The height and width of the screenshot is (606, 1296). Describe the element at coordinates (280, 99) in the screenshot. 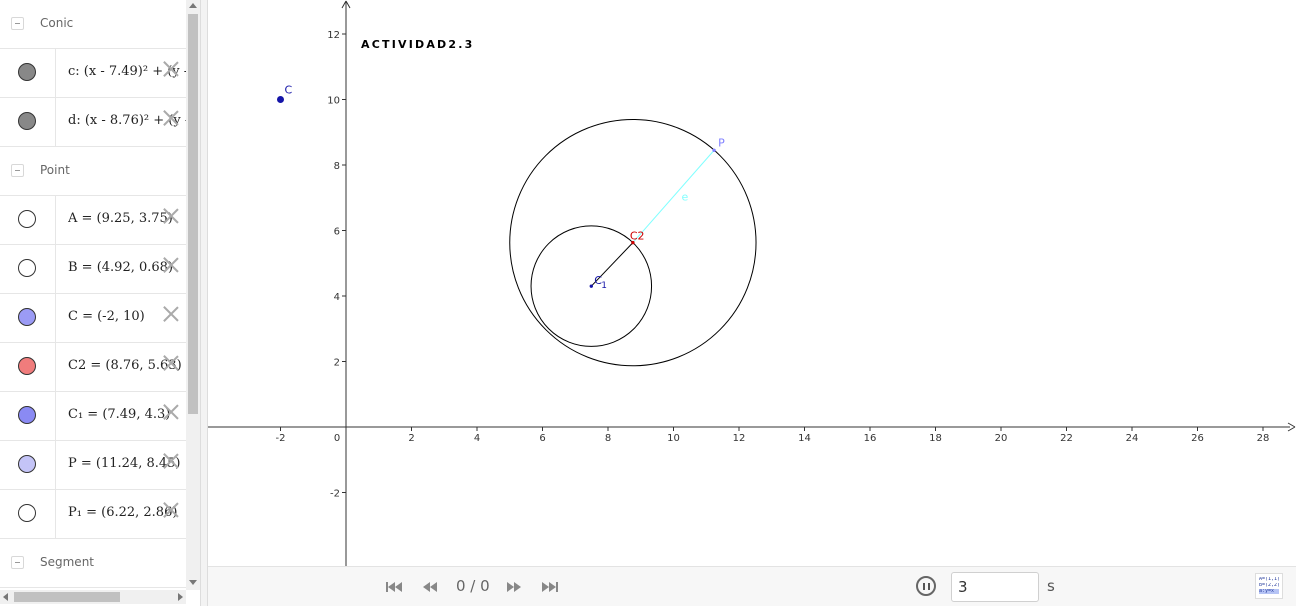

I see `point-c` at that location.